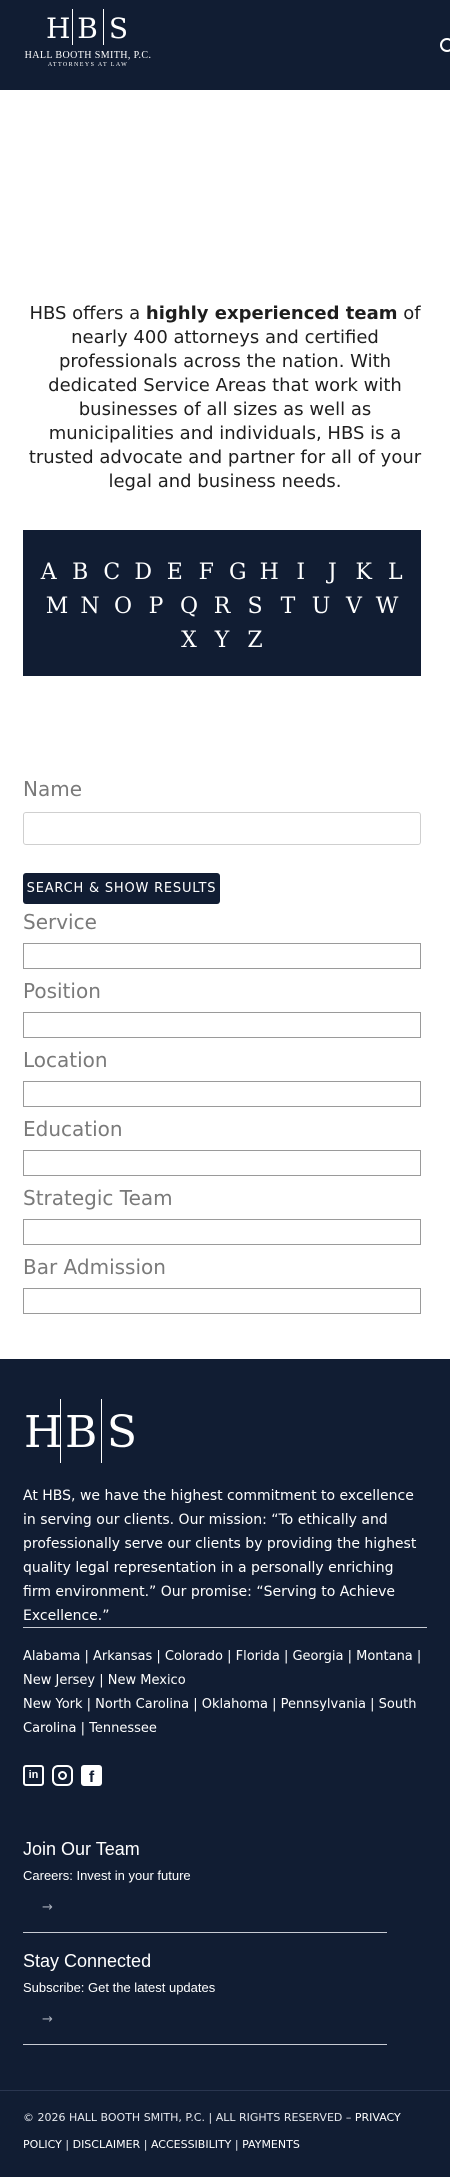  Describe the element at coordinates (207, 573) in the screenshot. I see `letter-link-f: F` at that location.